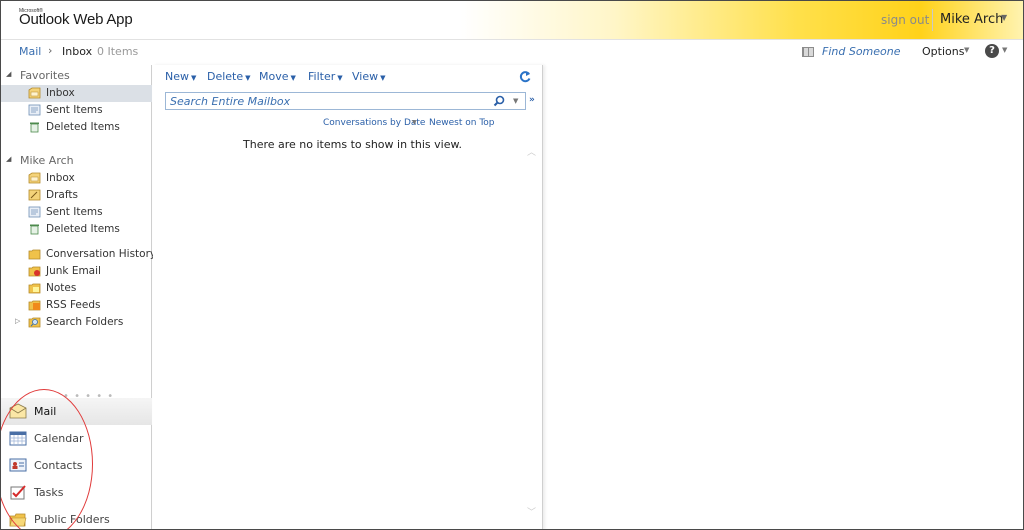  I want to click on app-logo: Outlook Web App, so click(76, 19).